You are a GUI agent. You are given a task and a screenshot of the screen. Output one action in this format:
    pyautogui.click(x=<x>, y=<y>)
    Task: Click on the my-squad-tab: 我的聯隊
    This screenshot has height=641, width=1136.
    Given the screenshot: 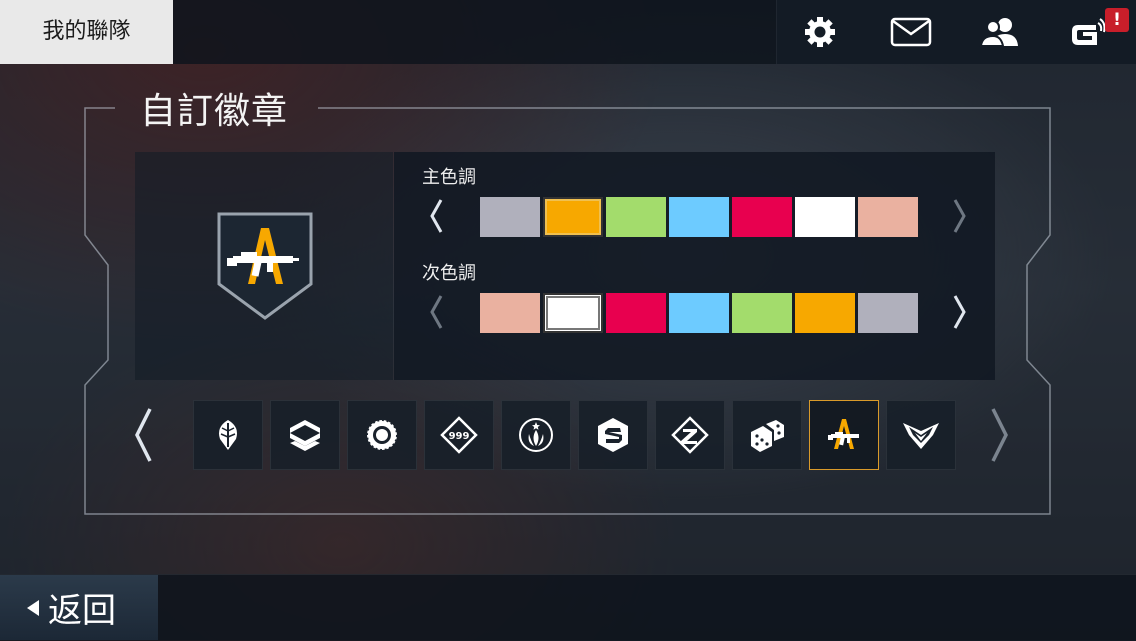 What is the action you would take?
    pyautogui.click(x=86, y=32)
    